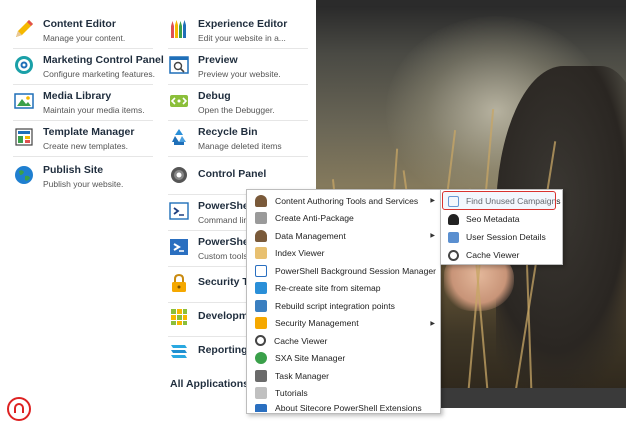  Describe the element at coordinates (68, 177) in the screenshot. I see `app-publish-site: Publish Site Publish your website.` at that location.